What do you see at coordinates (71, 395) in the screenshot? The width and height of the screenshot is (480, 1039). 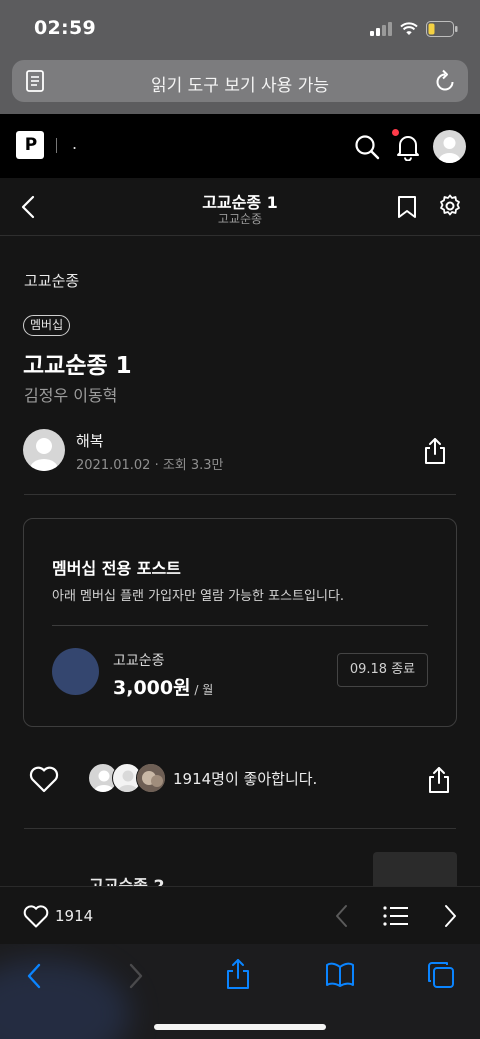 I see `post-authors: 김정우 이동혁` at bounding box center [71, 395].